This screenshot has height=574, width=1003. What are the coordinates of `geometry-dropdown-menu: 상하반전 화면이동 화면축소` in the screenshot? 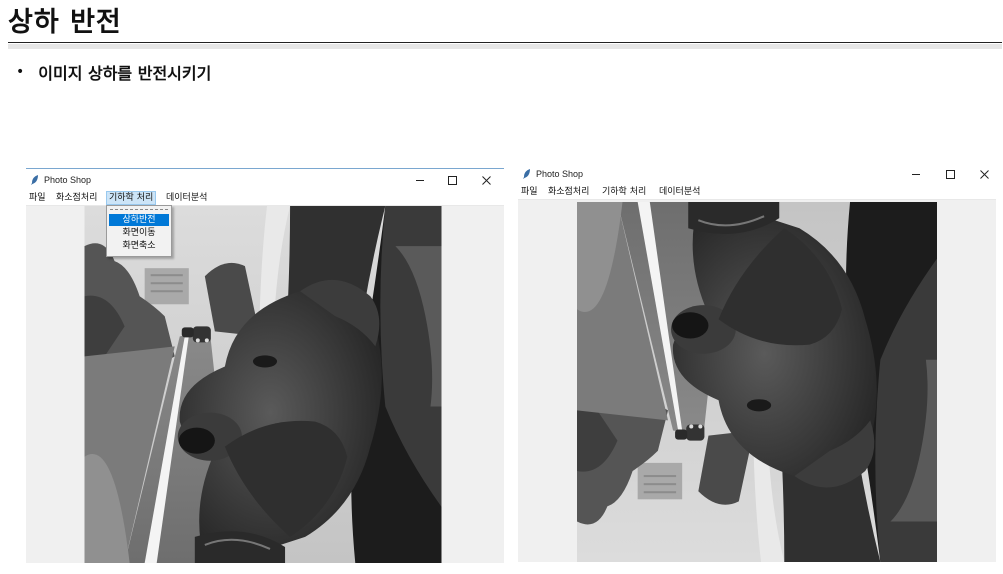 It's located at (139, 231).